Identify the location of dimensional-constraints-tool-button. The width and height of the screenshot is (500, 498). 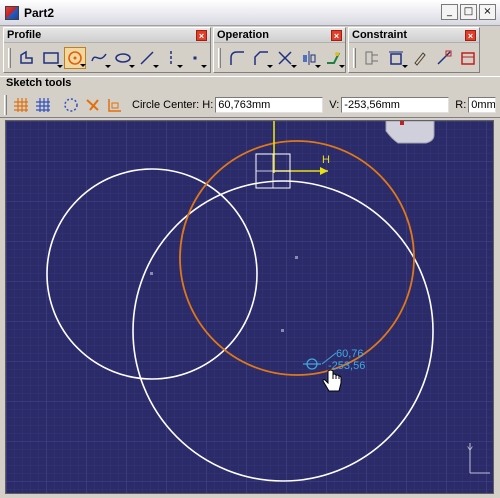
(115, 105).